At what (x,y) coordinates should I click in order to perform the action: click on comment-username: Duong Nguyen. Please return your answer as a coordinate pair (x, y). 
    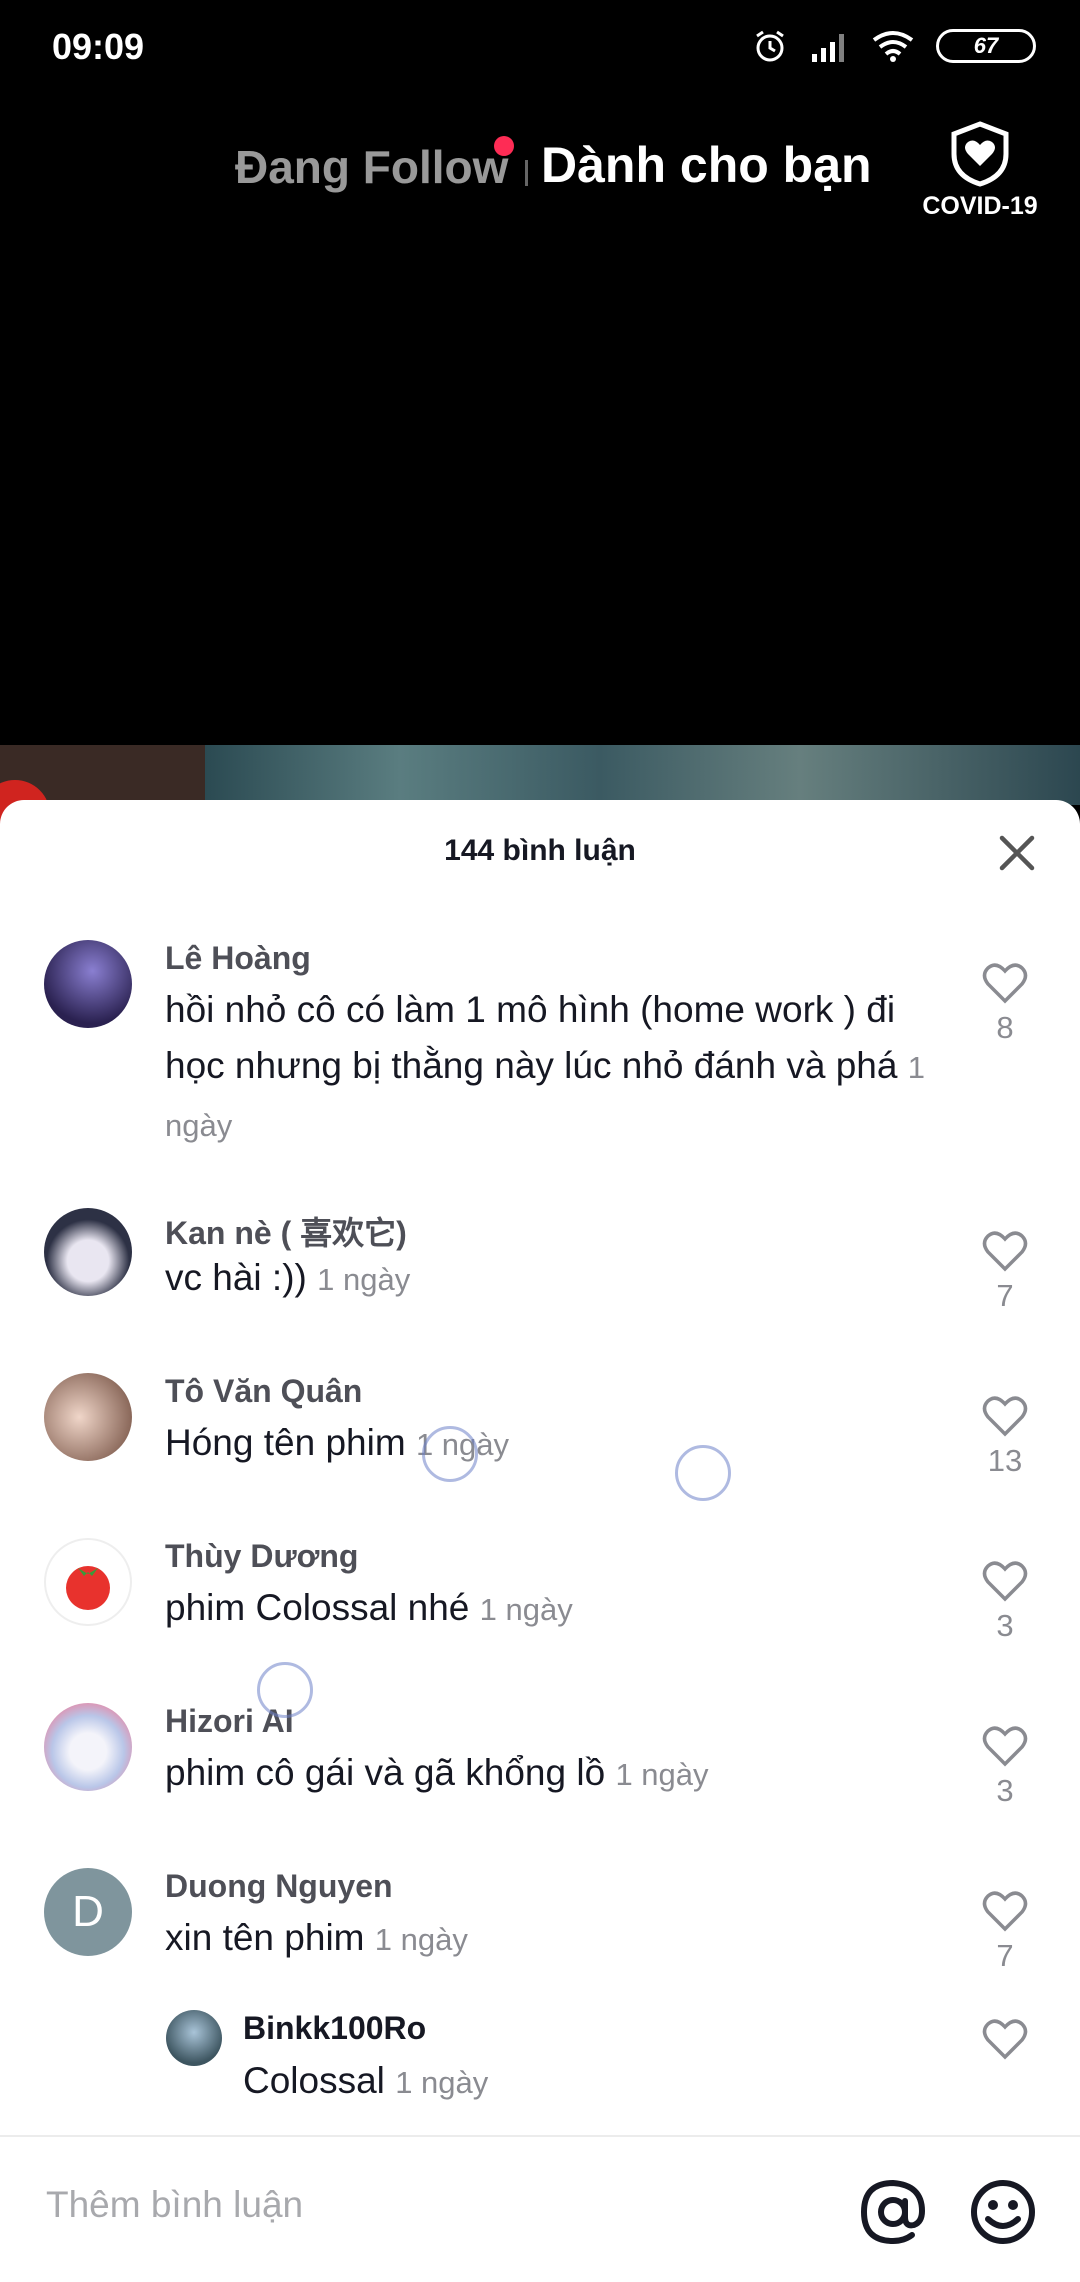
    Looking at the image, I should click on (279, 1886).